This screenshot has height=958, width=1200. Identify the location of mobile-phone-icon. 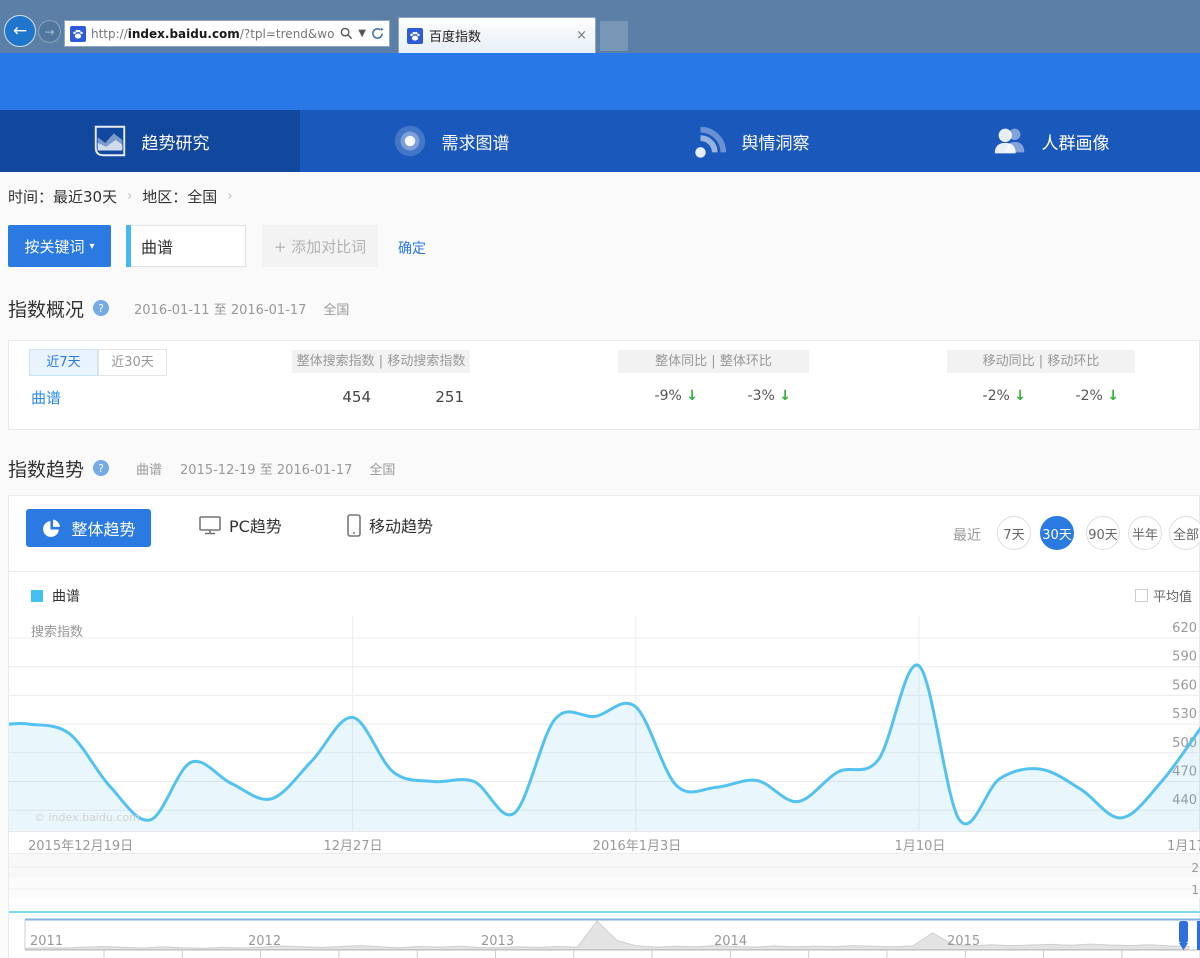
(354, 525).